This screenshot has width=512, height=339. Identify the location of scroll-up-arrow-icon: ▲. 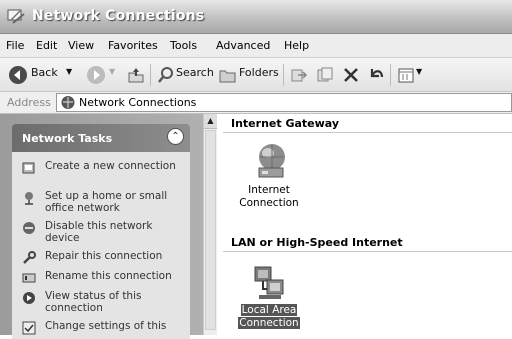
(210, 121).